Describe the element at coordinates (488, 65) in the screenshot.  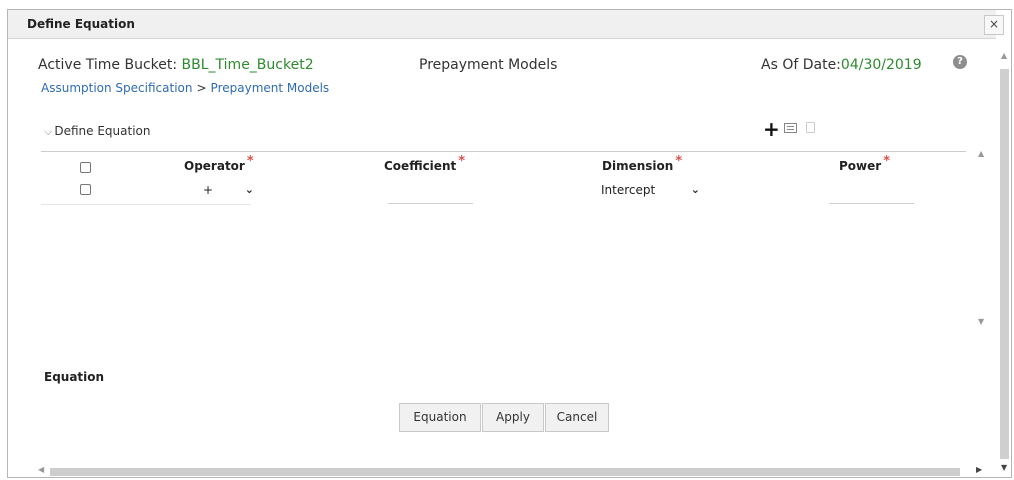
I see `page-title: Prepayment Models` at that location.